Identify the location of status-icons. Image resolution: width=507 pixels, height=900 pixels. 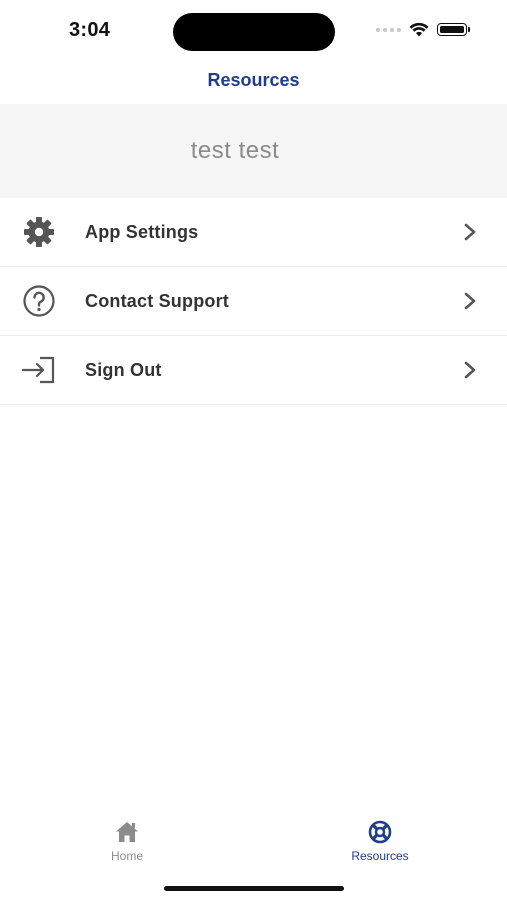
(423, 29).